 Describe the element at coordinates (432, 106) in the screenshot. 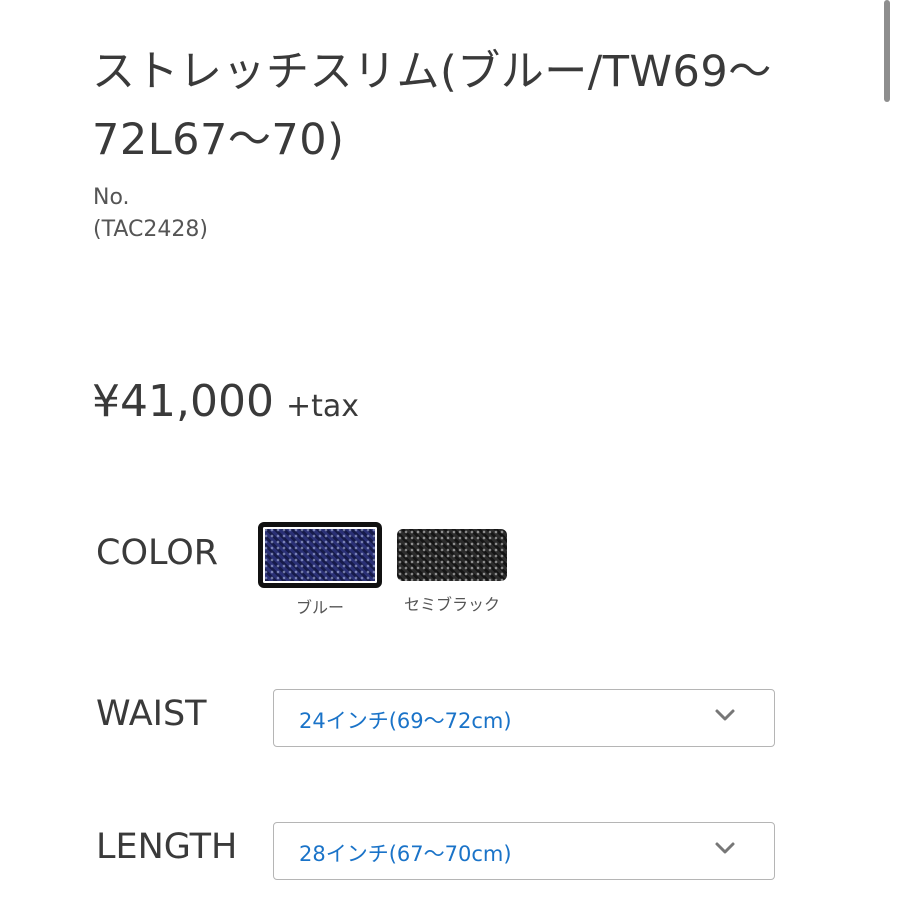

I see `product-title: ストレッチスリム(ブルー/TW69〜72L67〜70)` at that location.